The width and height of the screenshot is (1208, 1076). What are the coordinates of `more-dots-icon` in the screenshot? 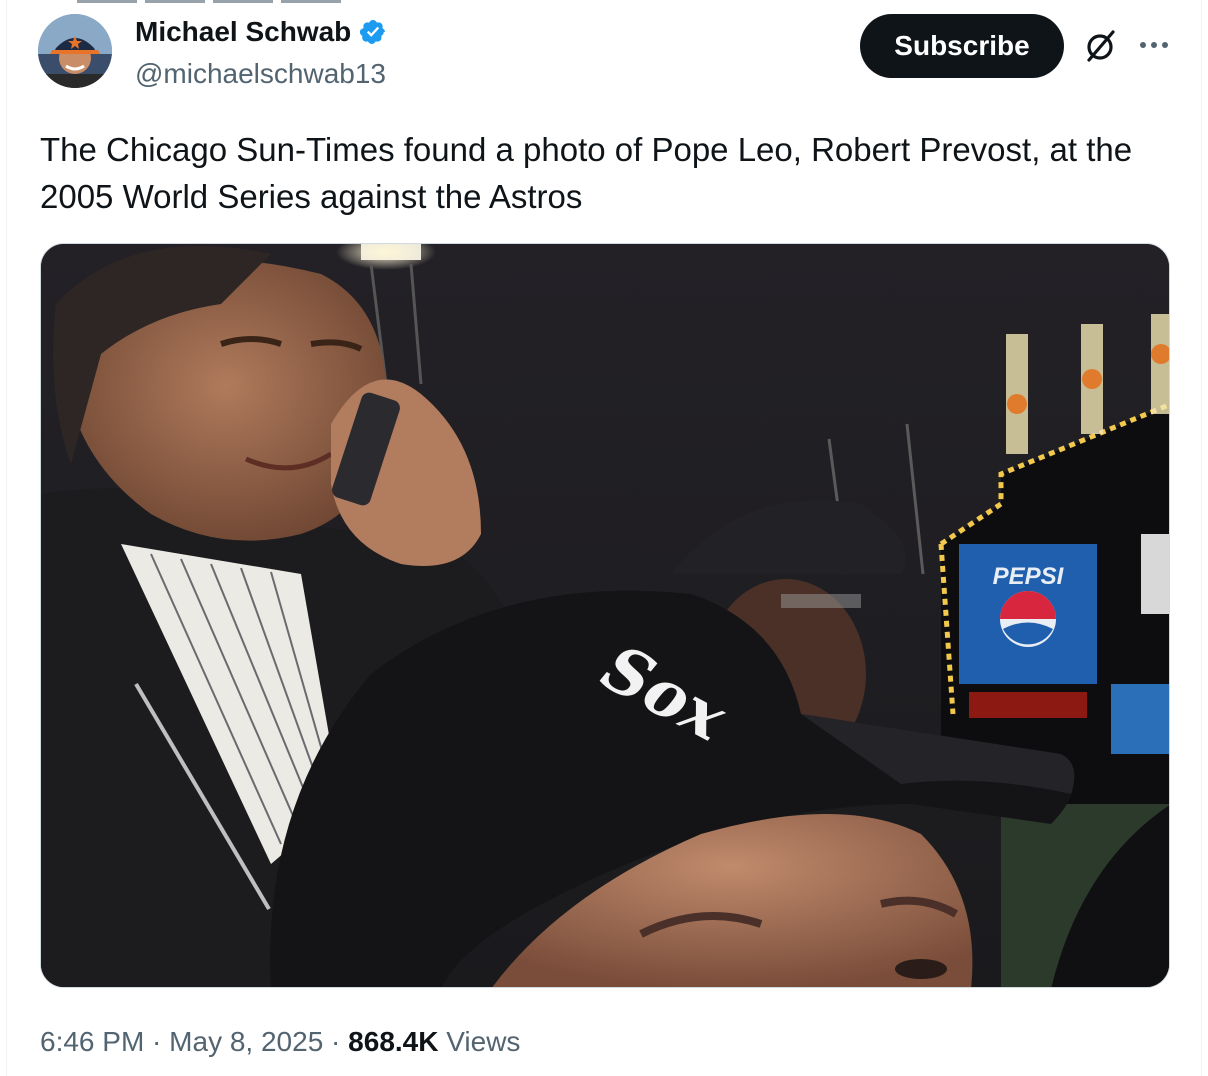 It's located at (1154, 45).